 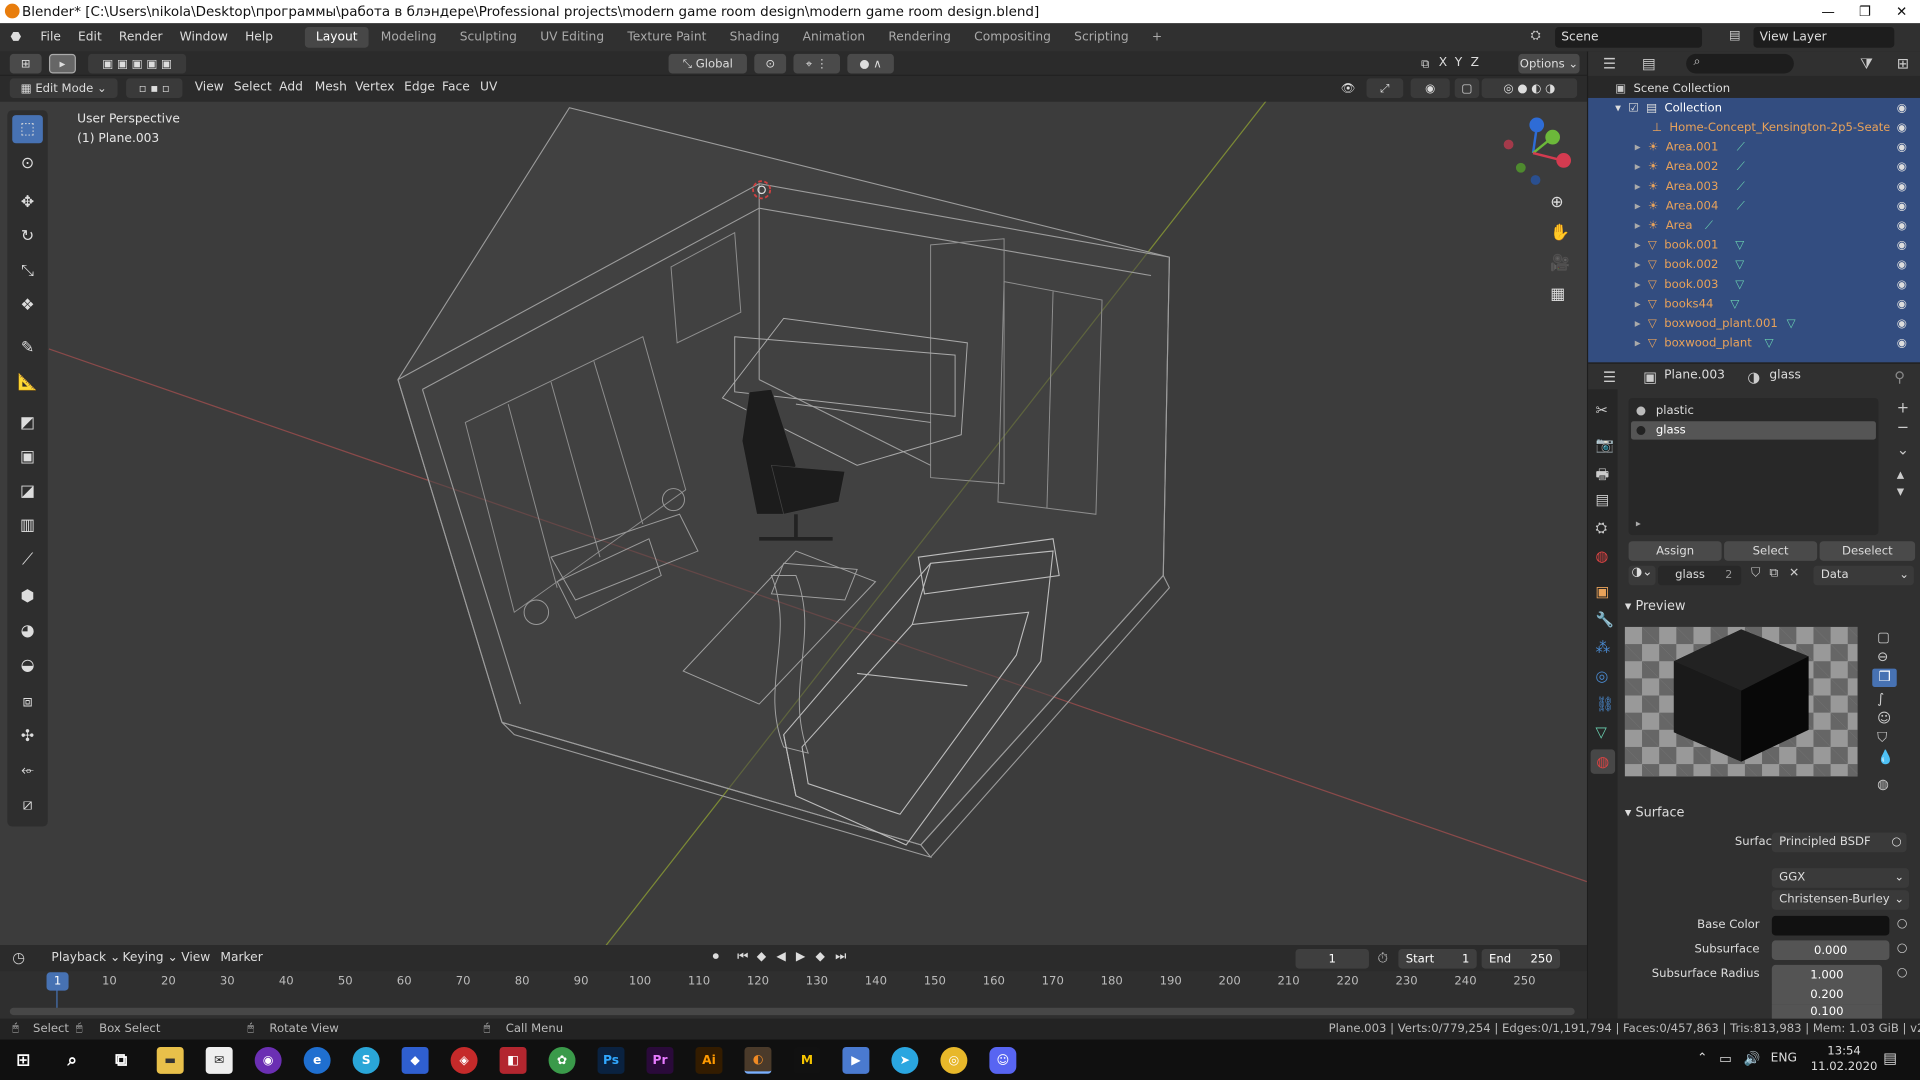 I want to click on outliner-search-input: ⌕, so click(x=1740, y=63).